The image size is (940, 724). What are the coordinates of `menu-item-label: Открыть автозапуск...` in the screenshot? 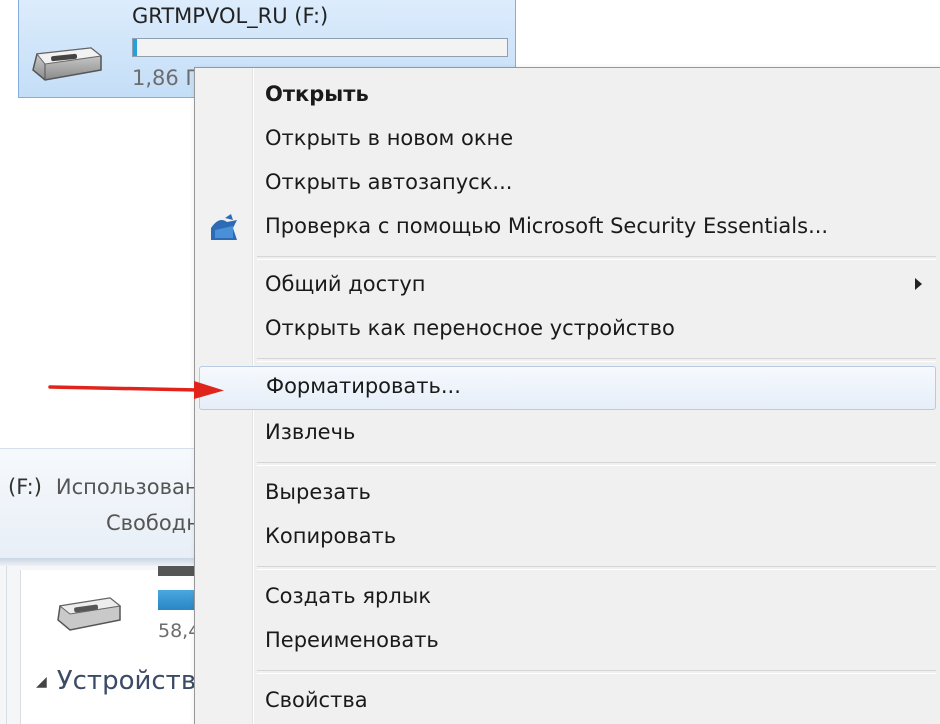 It's located at (389, 182).